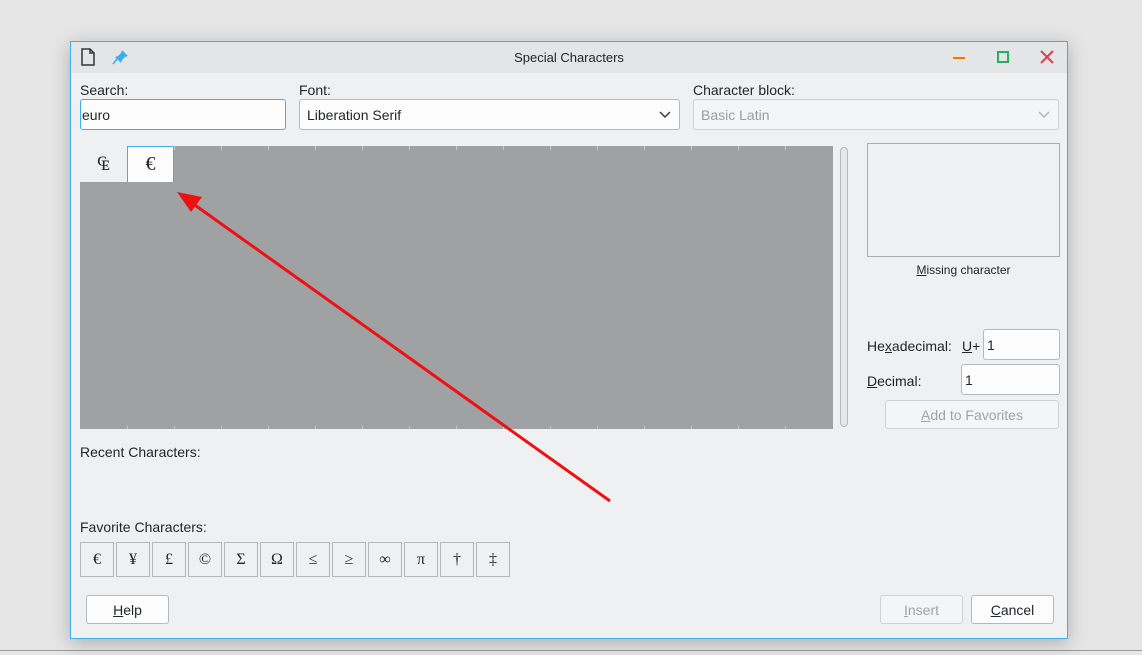 The image size is (1142, 655). I want to click on decimal-label: Decimal:, so click(894, 381).